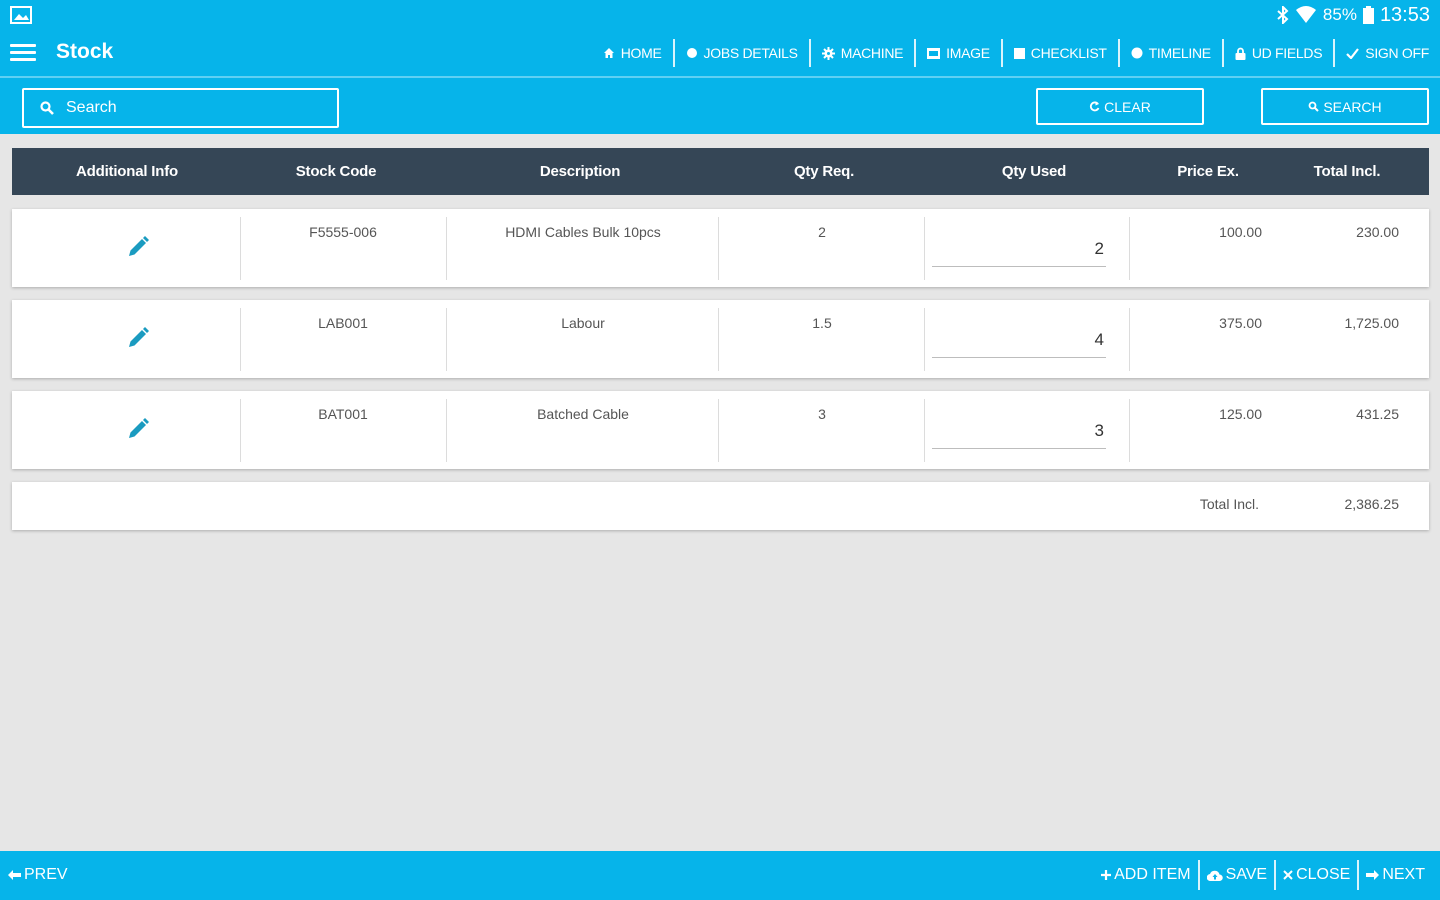 The height and width of the screenshot is (900, 1440). What do you see at coordinates (1377, 414) in the screenshot?
I see `cell-total-incl: 431.25` at bounding box center [1377, 414].